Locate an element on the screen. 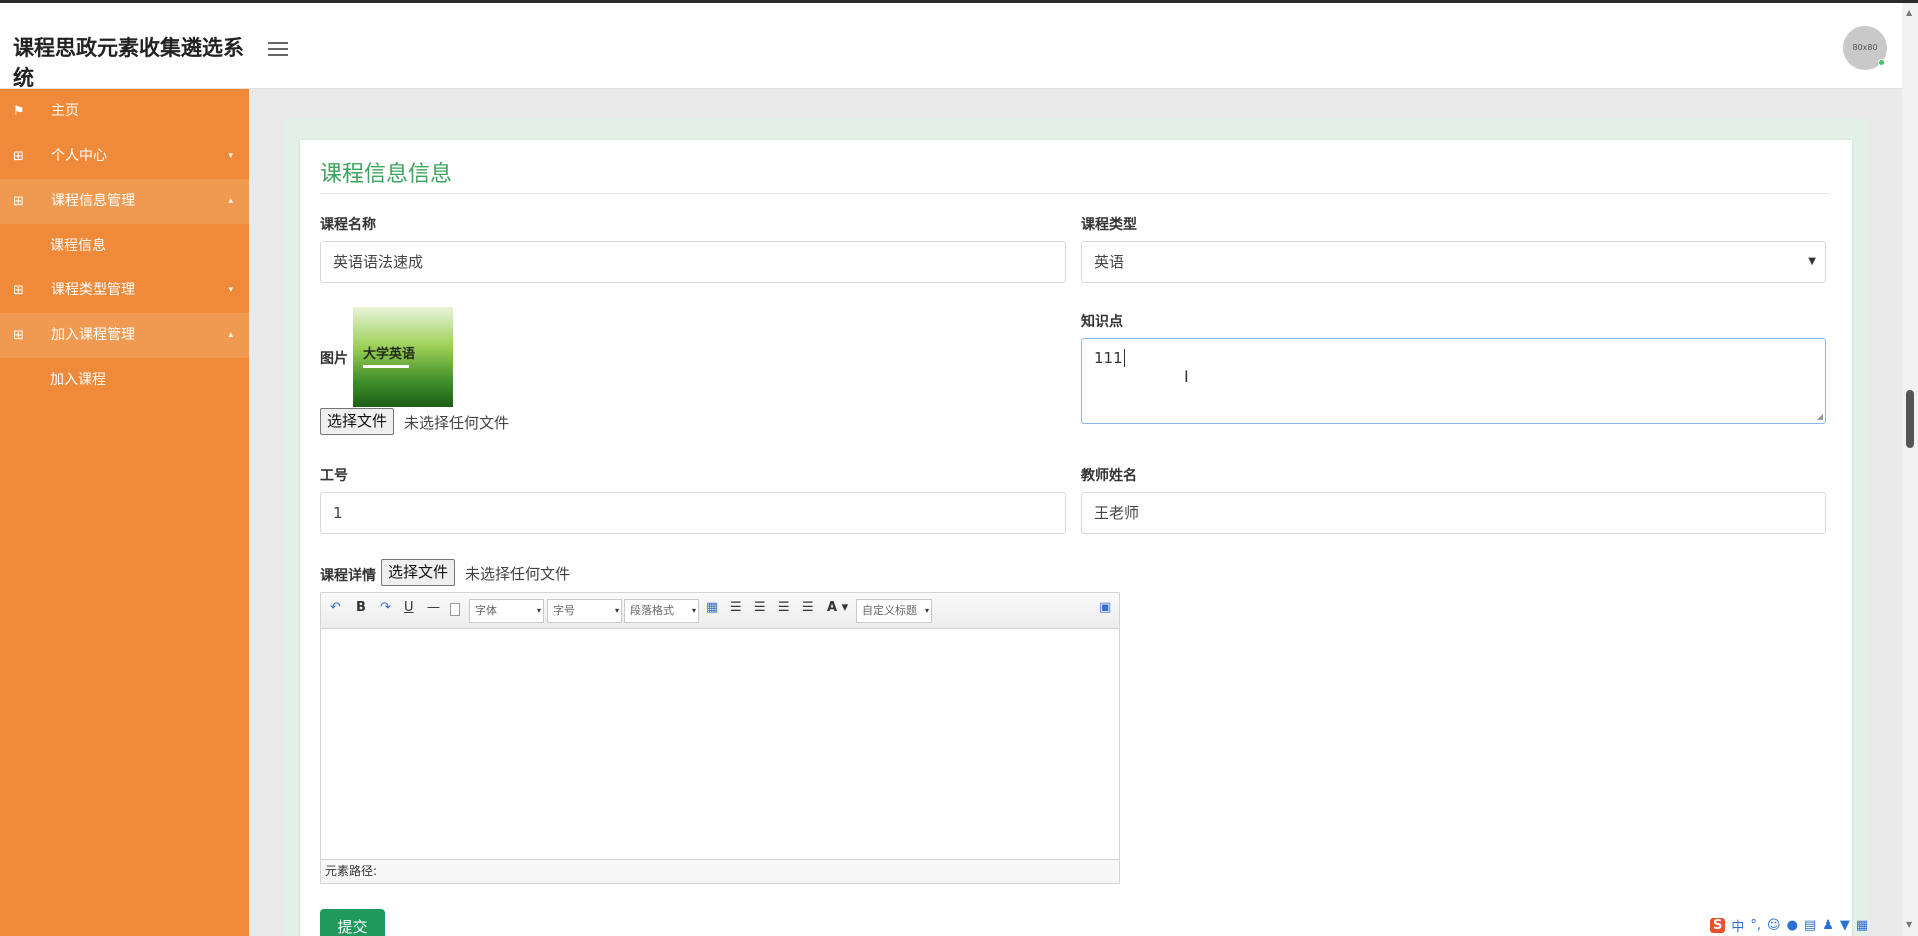 Image resolution: width=1918 pixels, height=936 pixels. paragraph-format-placeholder: 段落格式 is located at coordinates (652, 610).